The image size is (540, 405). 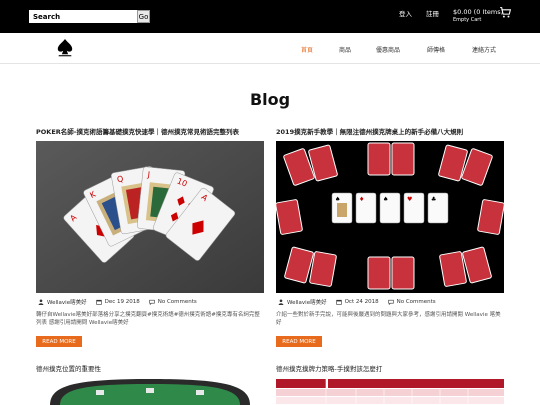 What do you see at coordinates (270, 99) in the screenshot?
I see `page-title: Blog` at bounding box center [270, 99].